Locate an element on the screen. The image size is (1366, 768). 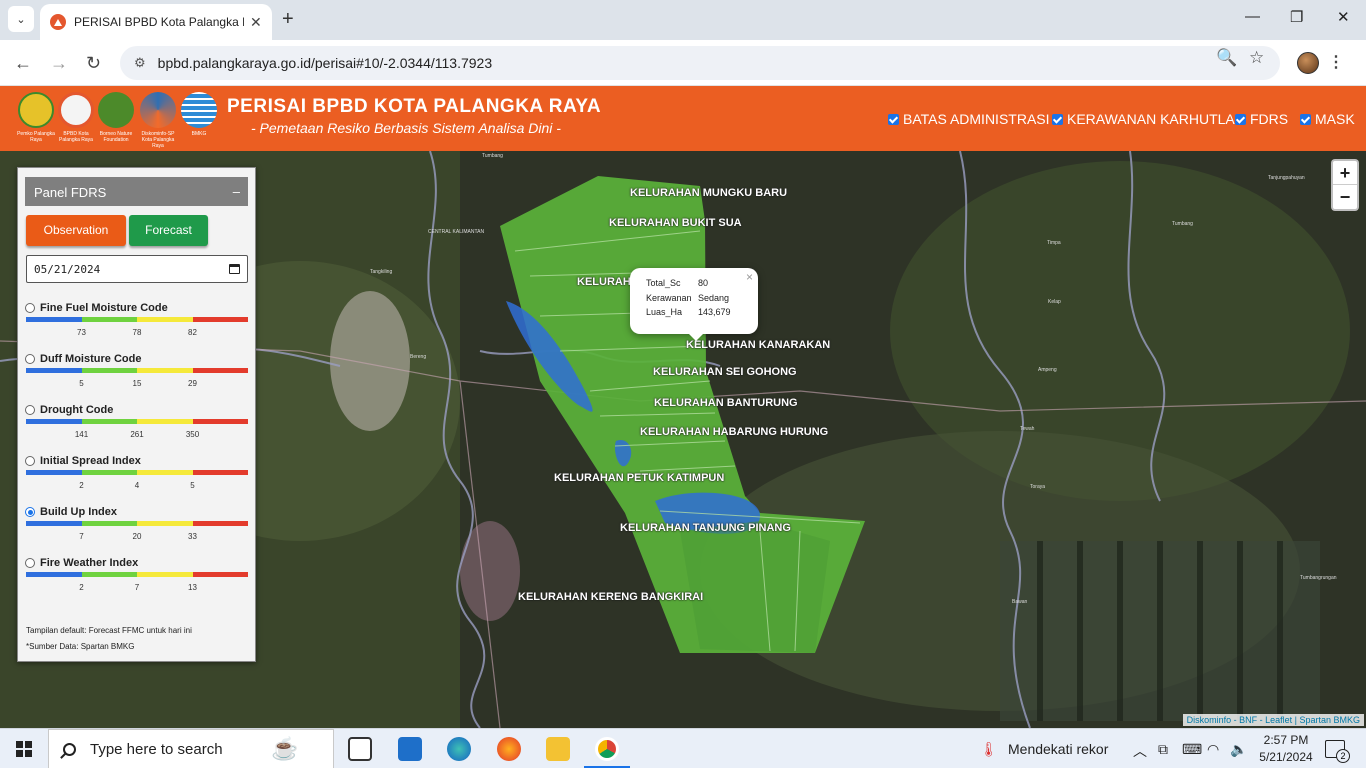
panel-minimize-button: – is located at coordinates (236, 191).